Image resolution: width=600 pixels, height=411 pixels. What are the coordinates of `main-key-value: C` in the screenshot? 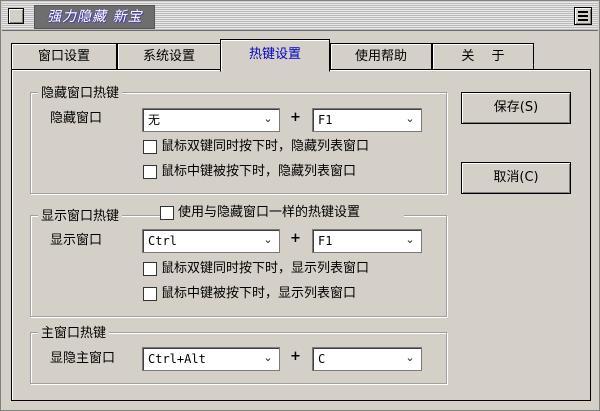 It's located at (322, 359).